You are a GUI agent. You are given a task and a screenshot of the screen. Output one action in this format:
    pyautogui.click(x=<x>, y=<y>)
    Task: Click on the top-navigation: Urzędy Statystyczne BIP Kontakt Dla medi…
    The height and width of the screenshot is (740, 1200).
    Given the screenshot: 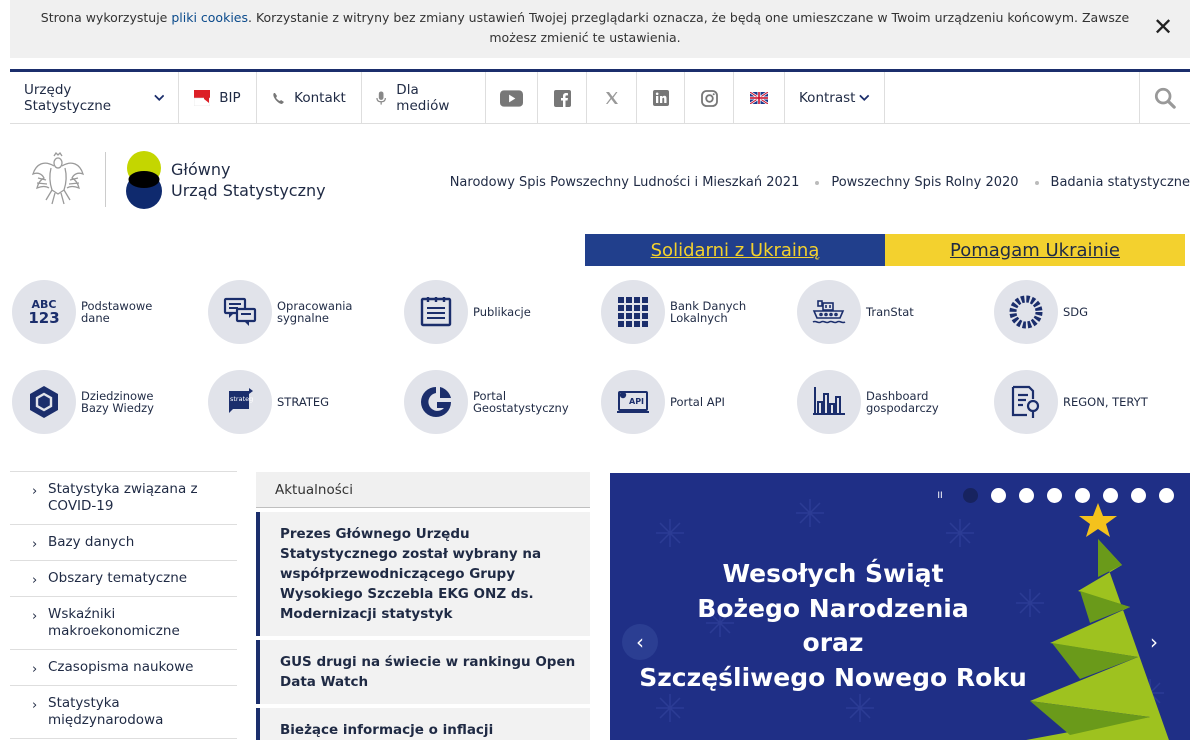 What is the action you would take?
    pyautogui.click(x=600, y=96)
    